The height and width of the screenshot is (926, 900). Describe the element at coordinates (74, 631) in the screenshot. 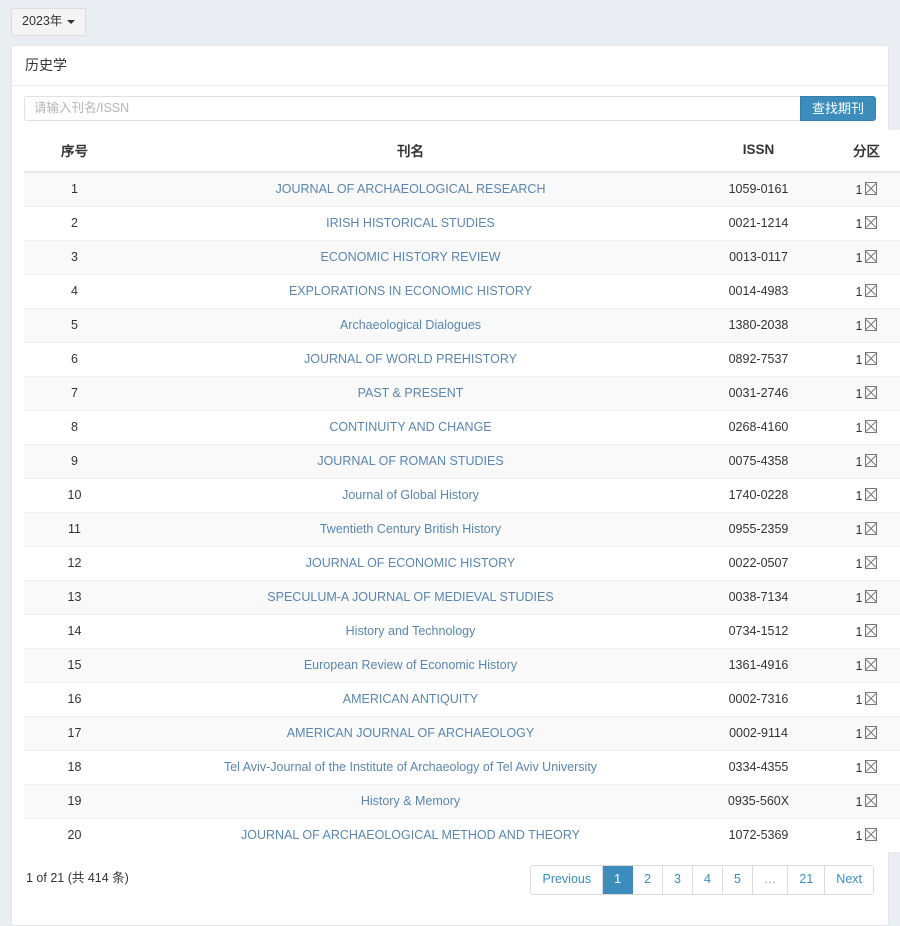

I see `cell-sequence: 14` at that location.